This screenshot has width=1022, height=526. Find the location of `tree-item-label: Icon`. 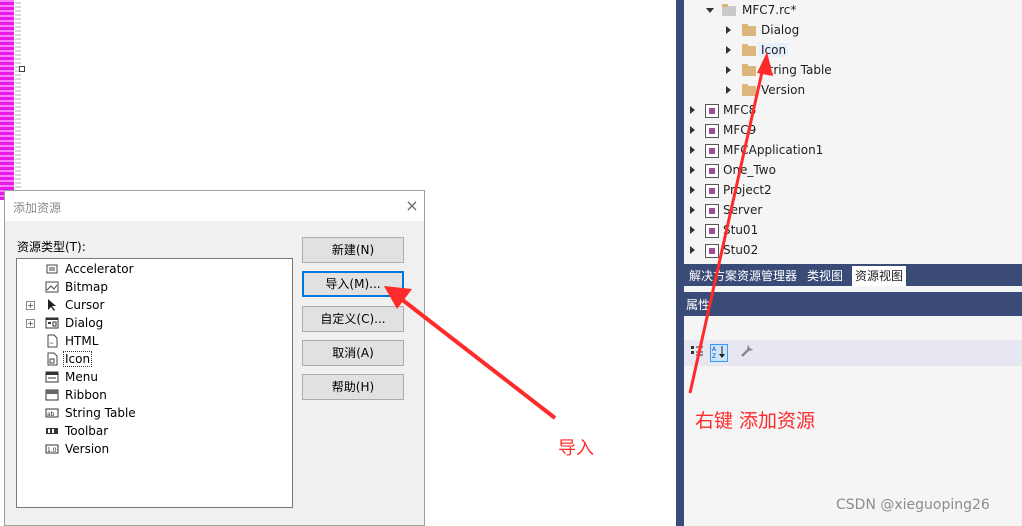

tree-item-label: Icon is located at coordinates (78, 359).